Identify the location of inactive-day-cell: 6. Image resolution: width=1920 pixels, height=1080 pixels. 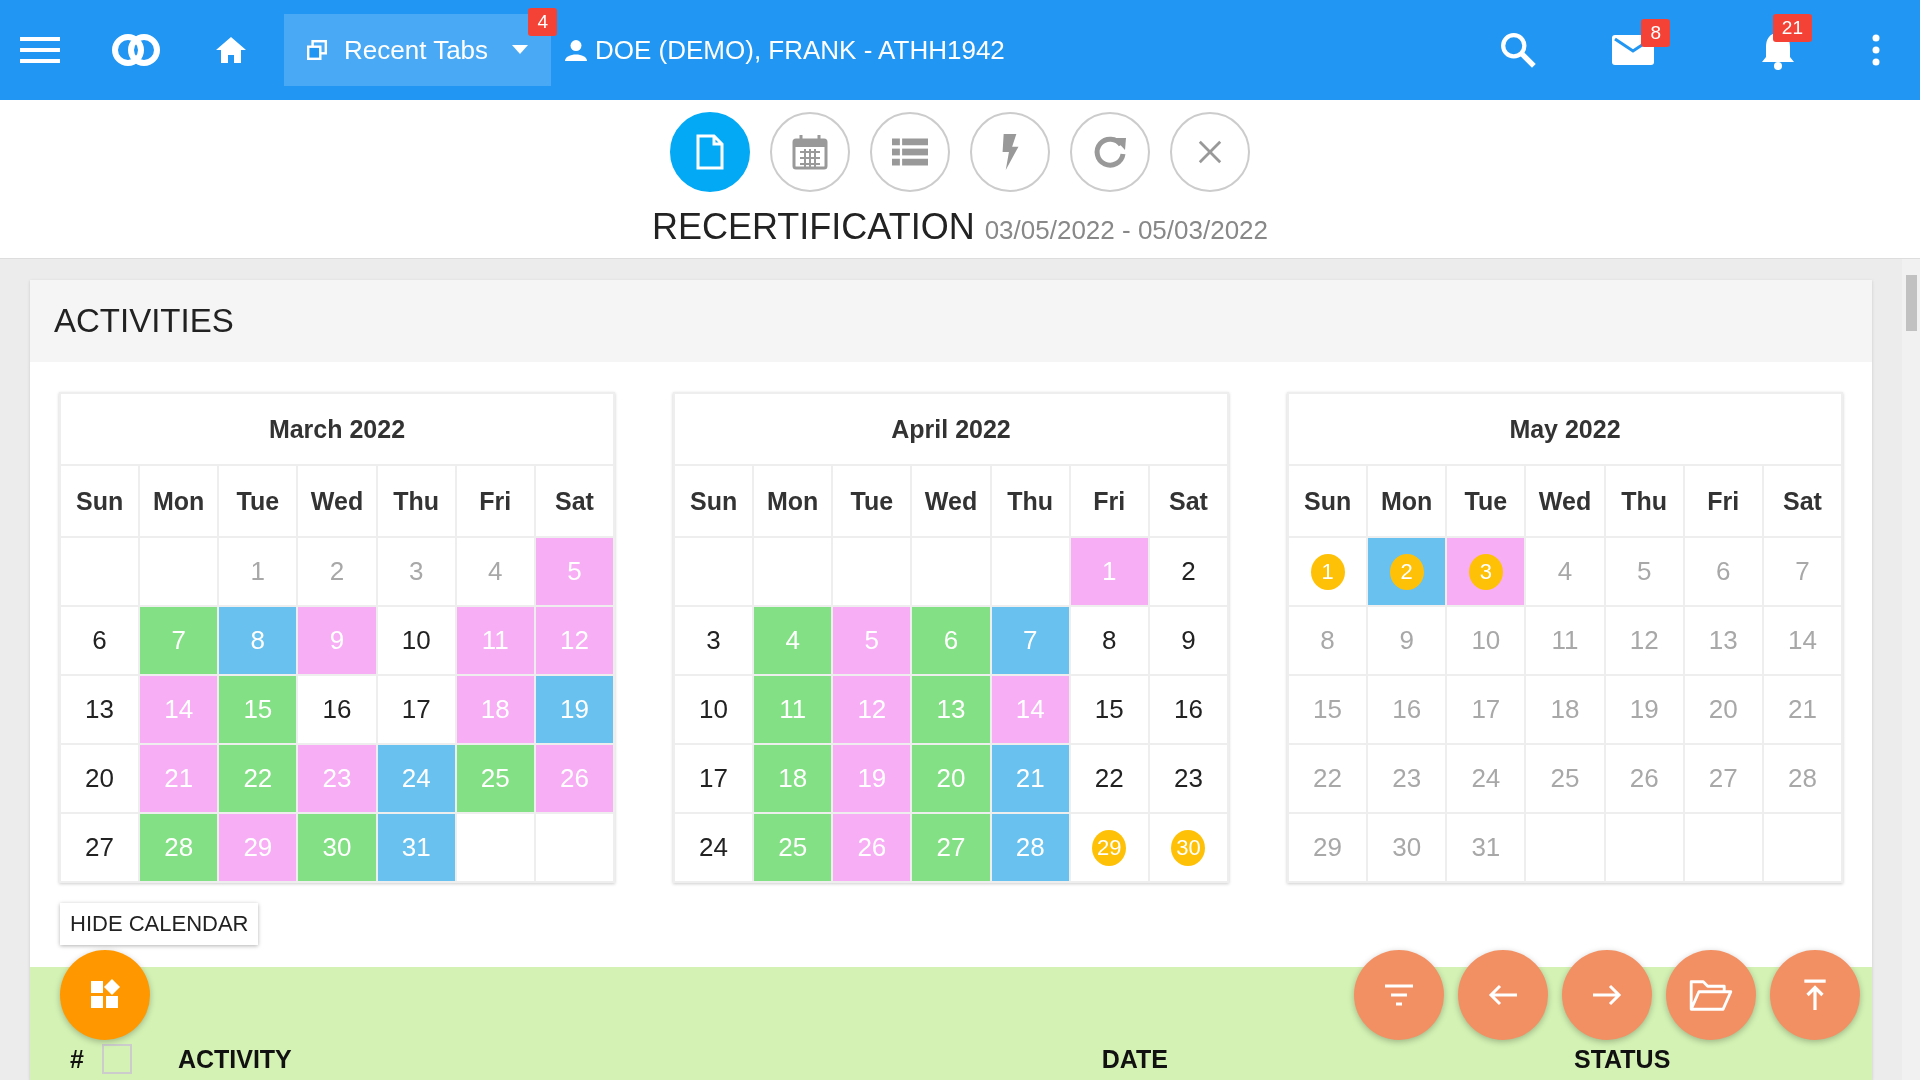
(1723, 571).